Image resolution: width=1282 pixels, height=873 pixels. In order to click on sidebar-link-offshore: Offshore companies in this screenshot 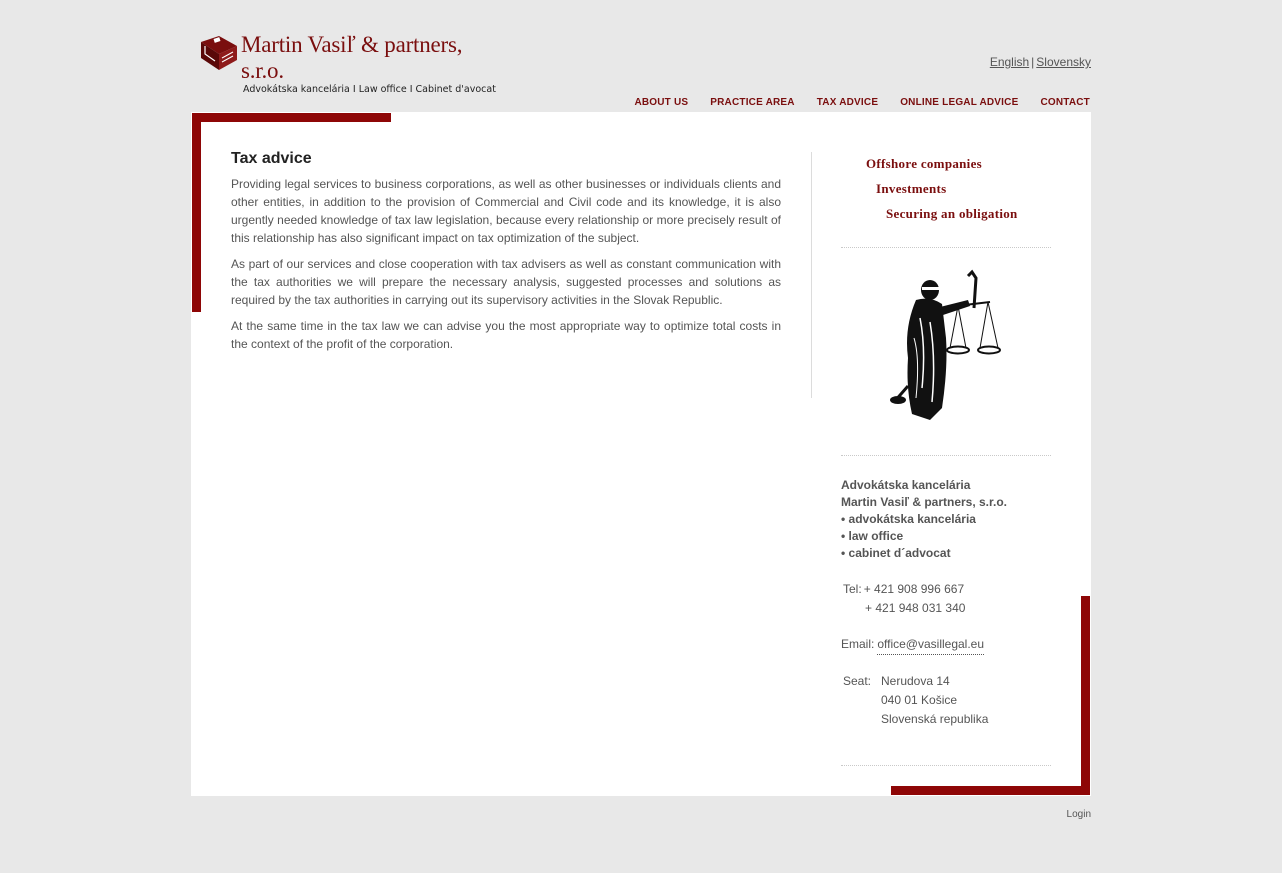, I will do `click(932, 167)`.